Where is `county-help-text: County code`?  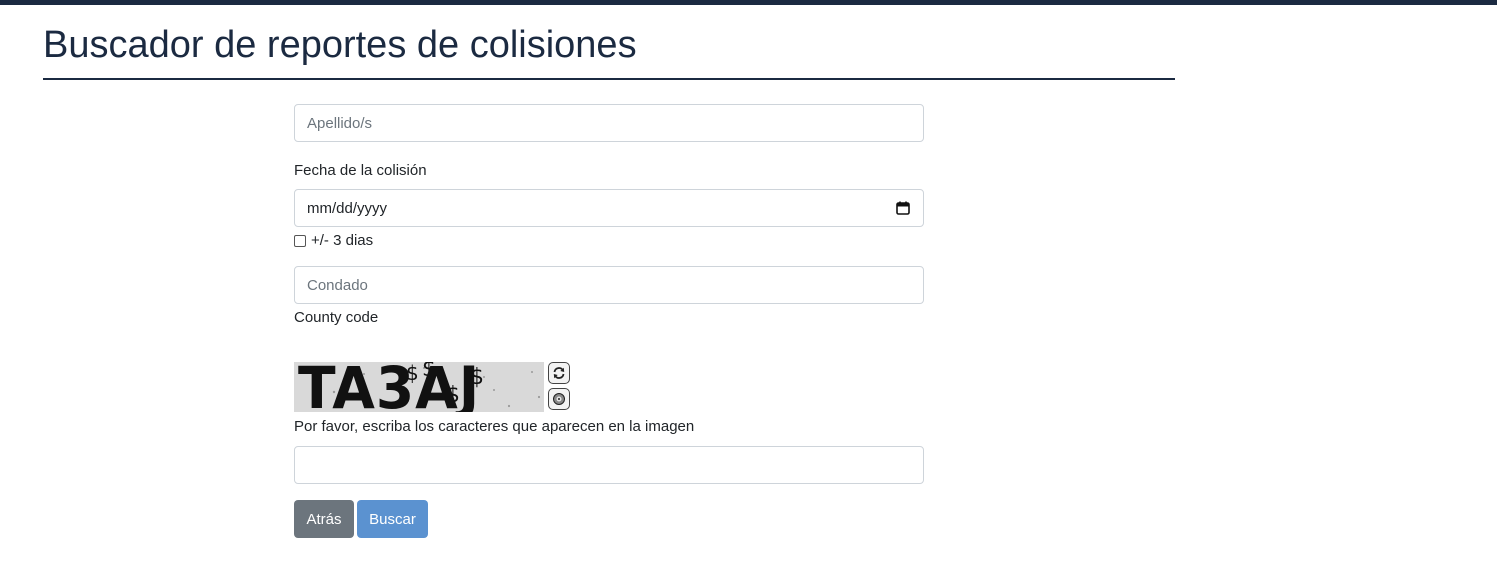
county-help-text: County code is located at coordinates (336, 317).